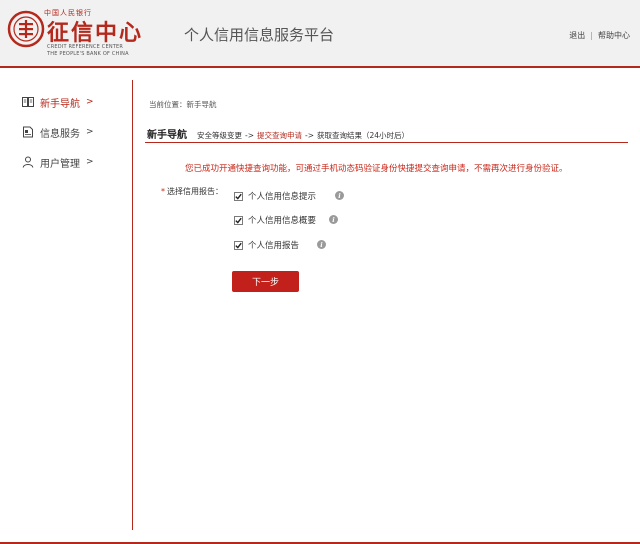  I want to click on report-option-credit-report: 个人信用报告 i, so click(280, 245).